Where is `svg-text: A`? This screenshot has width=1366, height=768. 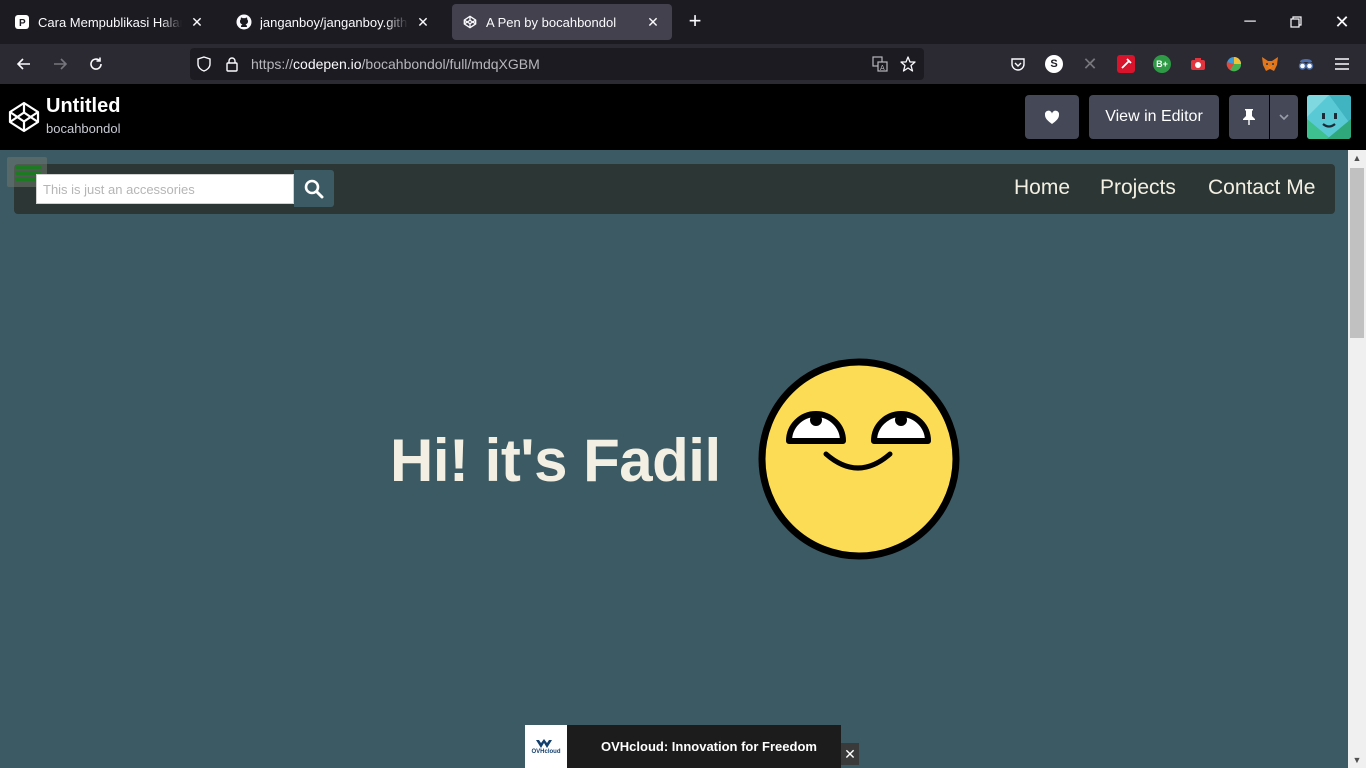 svg-text: A is located at coordinates (882, 68).